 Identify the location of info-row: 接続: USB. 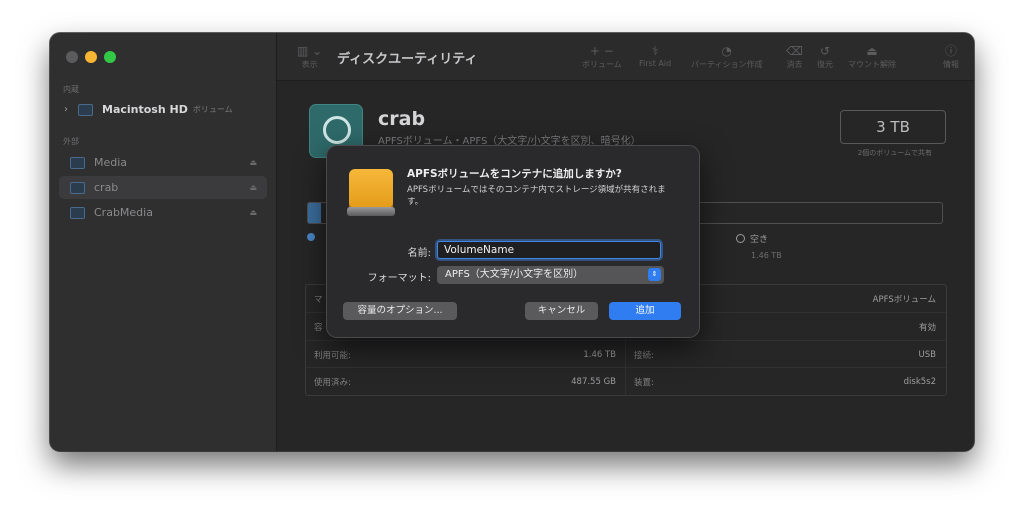
(785, 355).